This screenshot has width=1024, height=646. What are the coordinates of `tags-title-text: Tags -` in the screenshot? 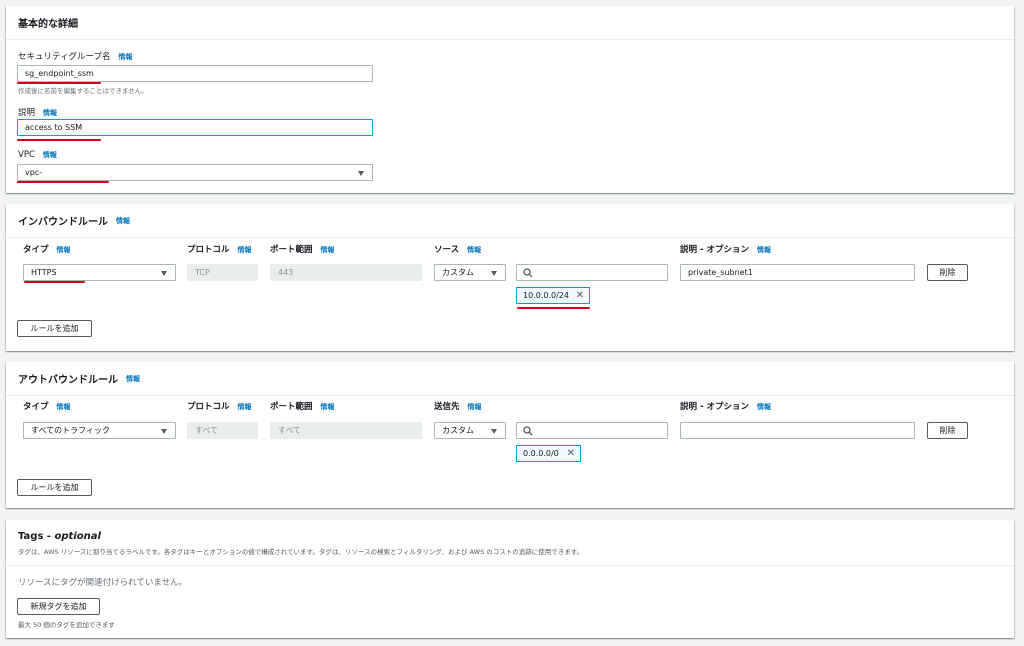 It's located at (36, 536).